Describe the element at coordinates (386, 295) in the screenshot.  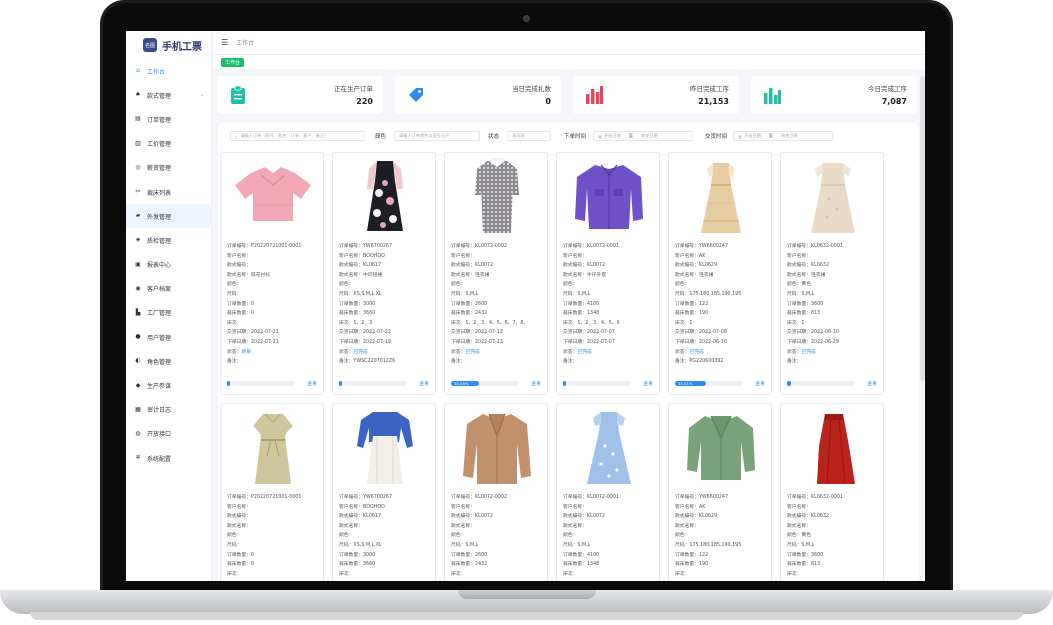
I see `field-size: 尺码：XS,S,M,L,XL` at that location.